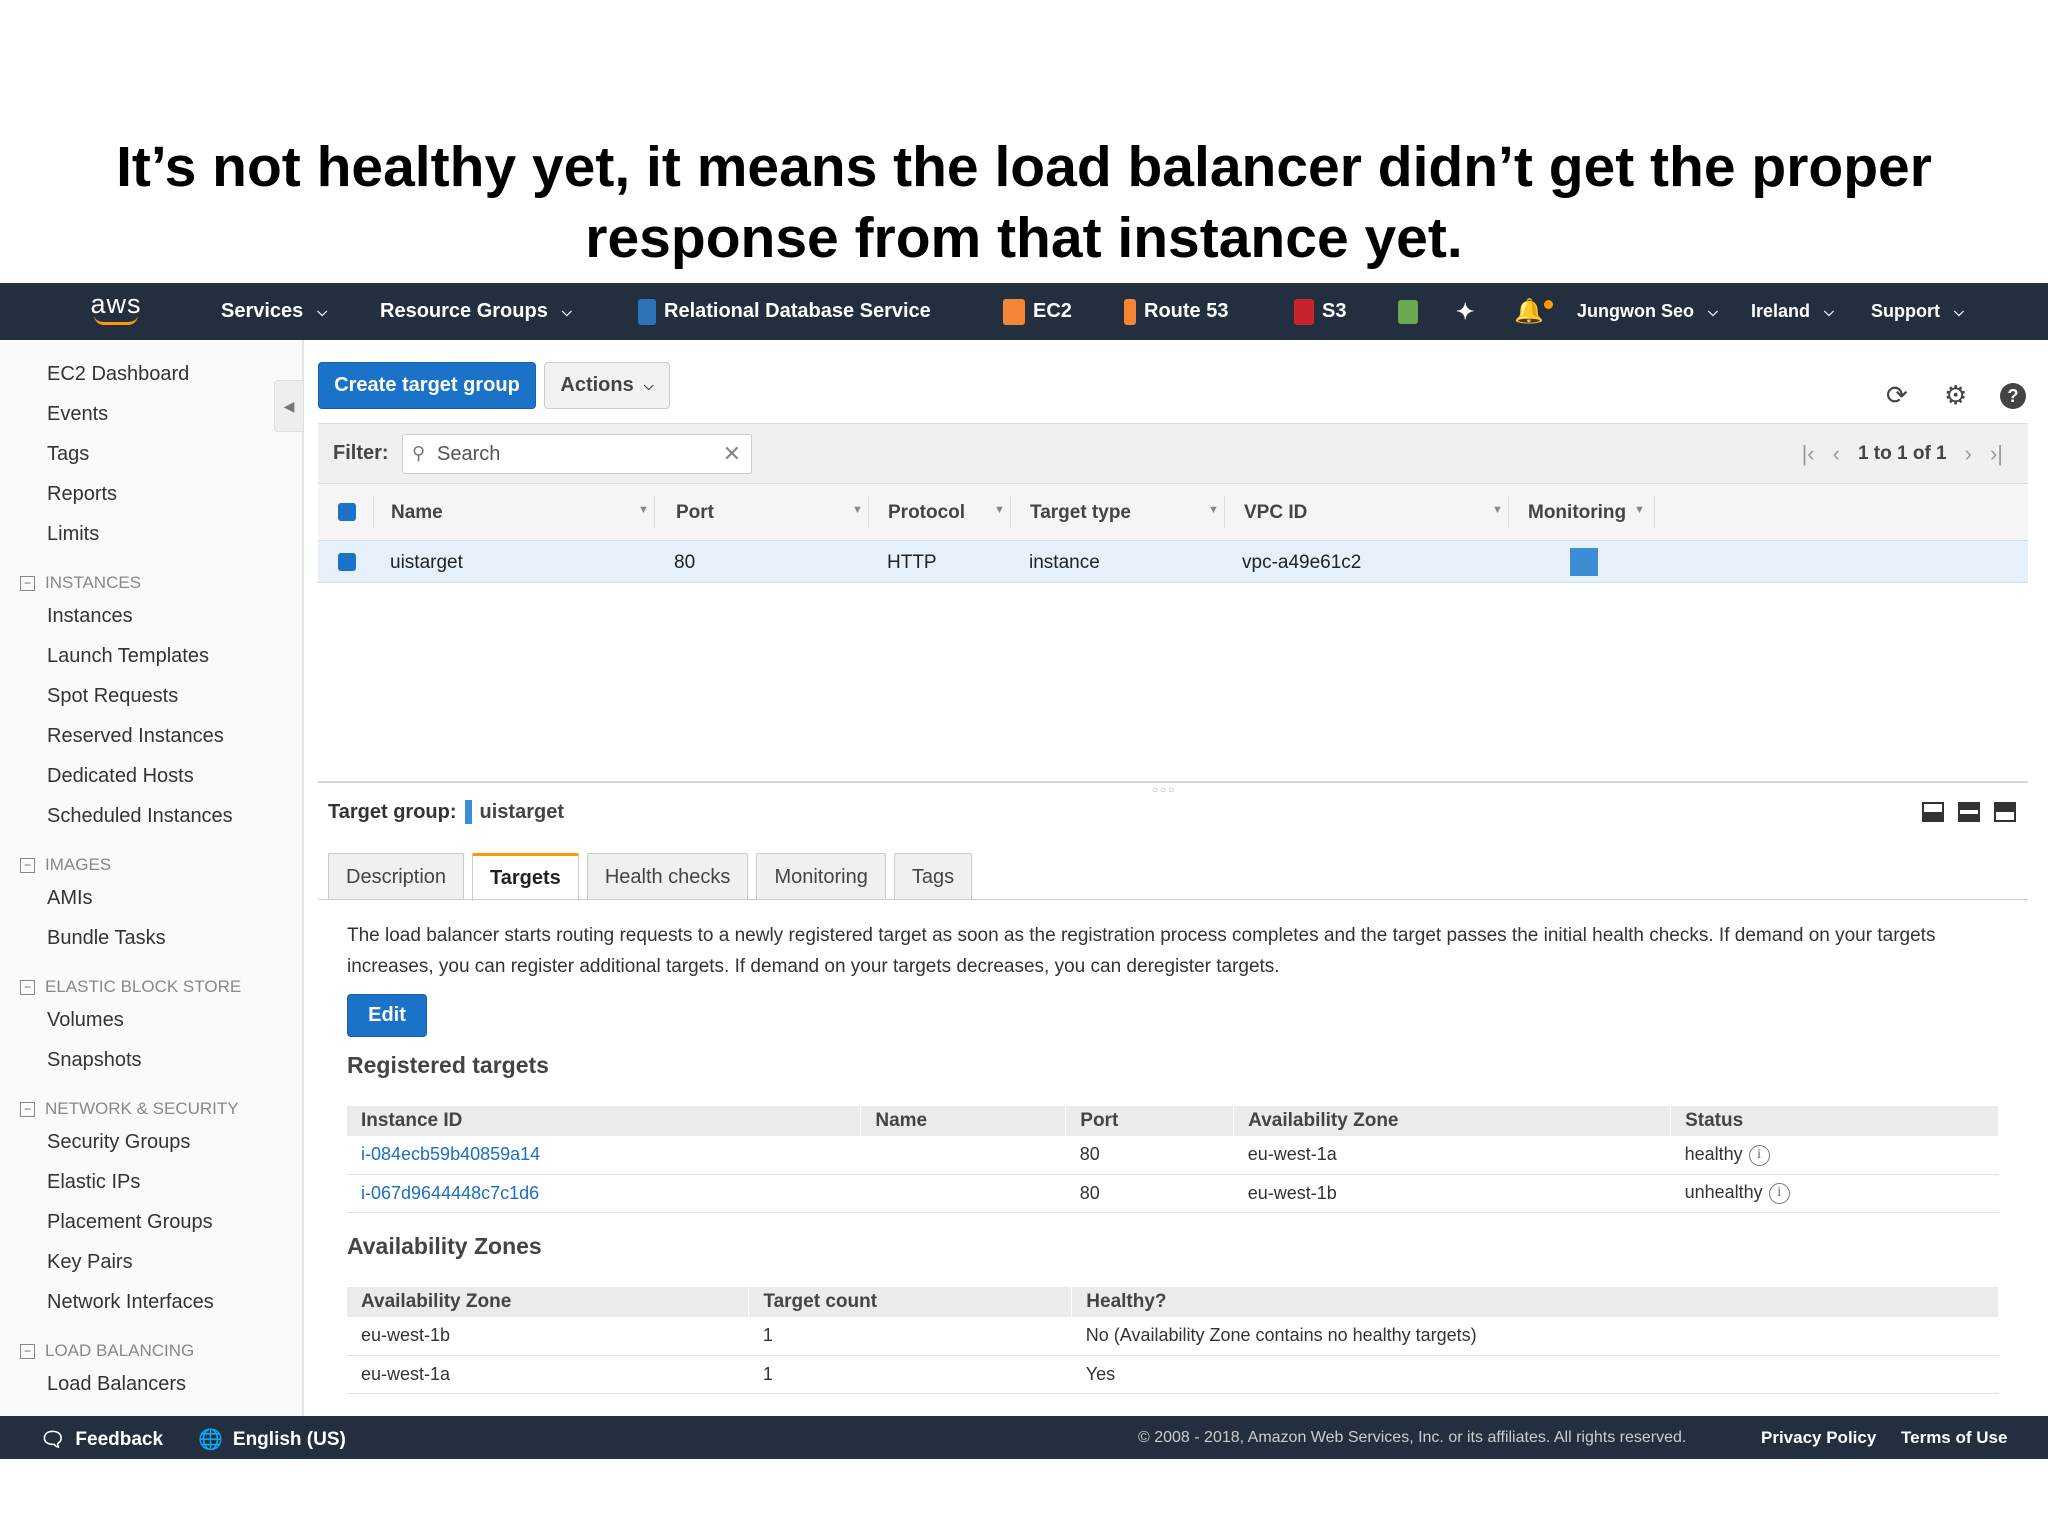 The height and width of the screenshot is (1536, 2048). What do you see at coordinates (130, 1222) in the screenshot?
I see `sidebar-item-placement-groups: Placement Groups` at bounding box center [130, 1222].